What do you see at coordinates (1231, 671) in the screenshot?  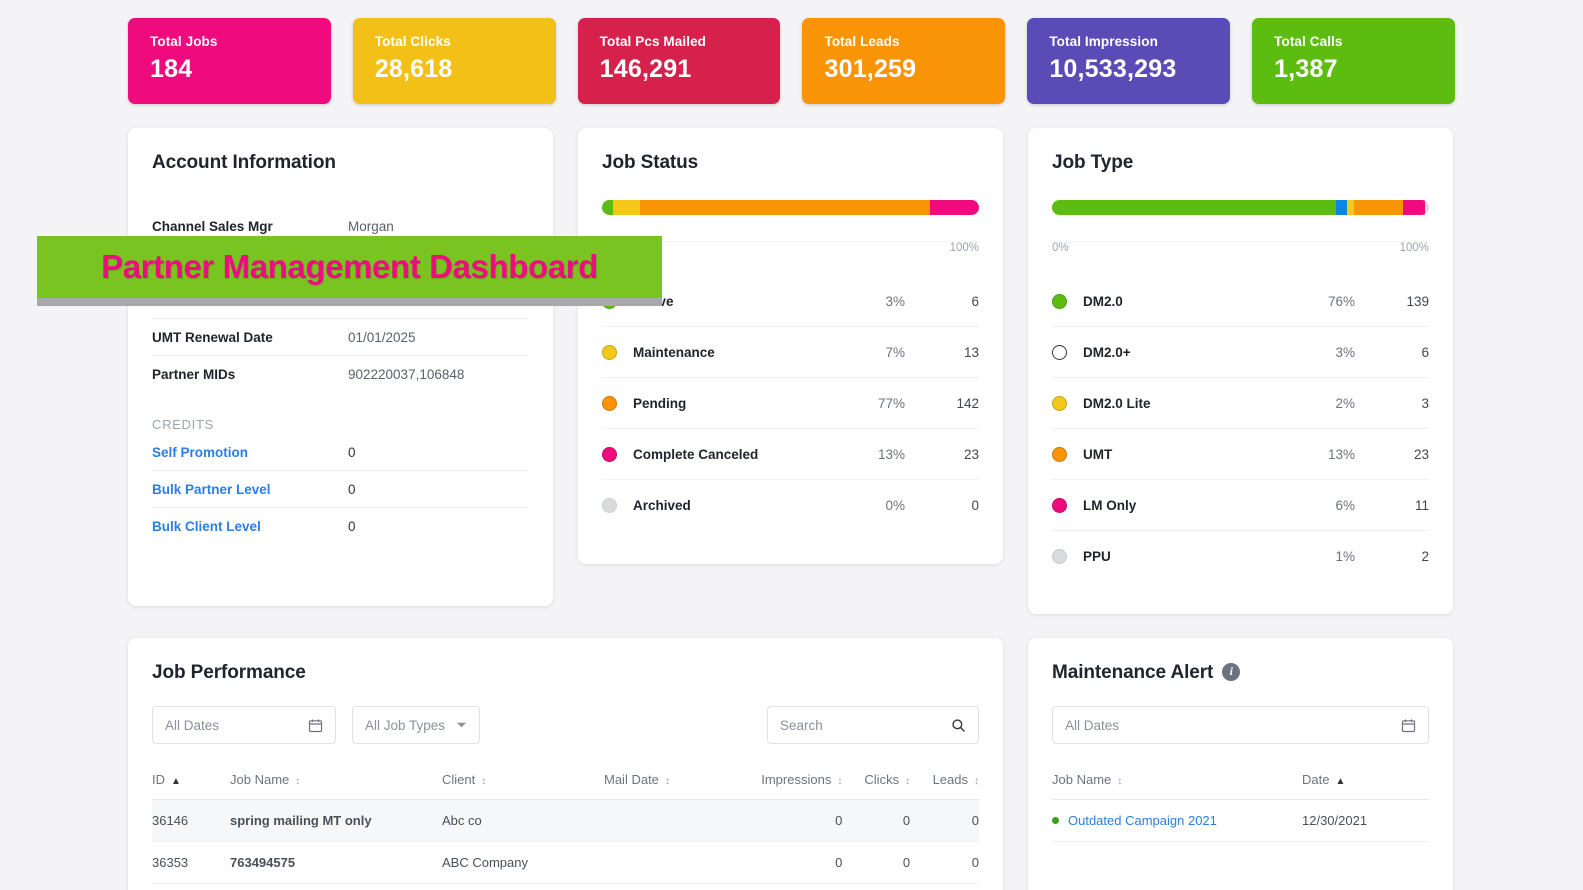 I see `info-icon: i` at bounding box center [1231, 671].